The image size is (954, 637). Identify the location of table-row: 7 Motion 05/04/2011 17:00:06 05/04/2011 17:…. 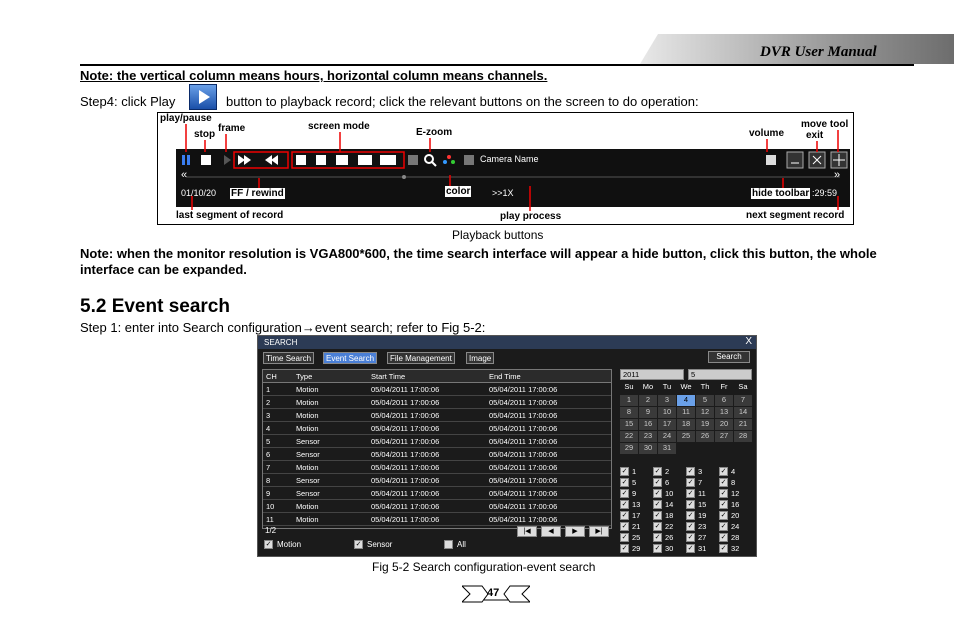
(437, 467).